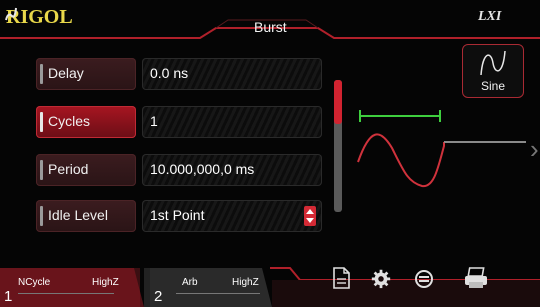  What do you see at coordinates (202, 169) in the screenshot?
I see `period-value: 10.000,000,0 ms` at bounding box center [202, 169].